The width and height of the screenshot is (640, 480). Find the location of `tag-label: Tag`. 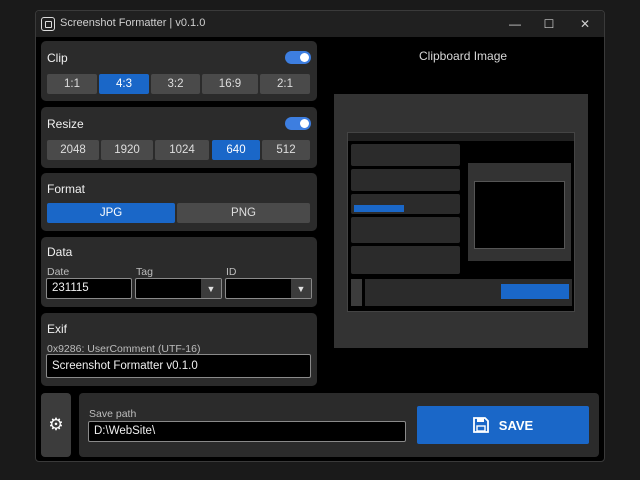

tag-label: Tag is located at coordinates (144, 272).